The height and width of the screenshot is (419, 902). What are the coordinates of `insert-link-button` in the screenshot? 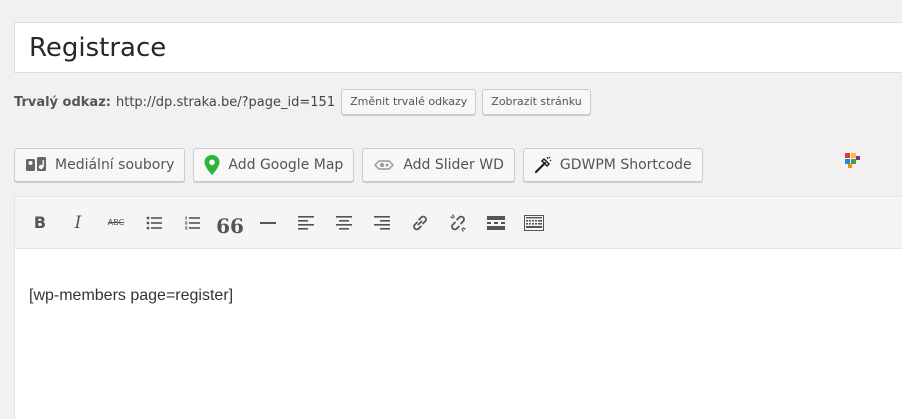 It's located at (420, 223).